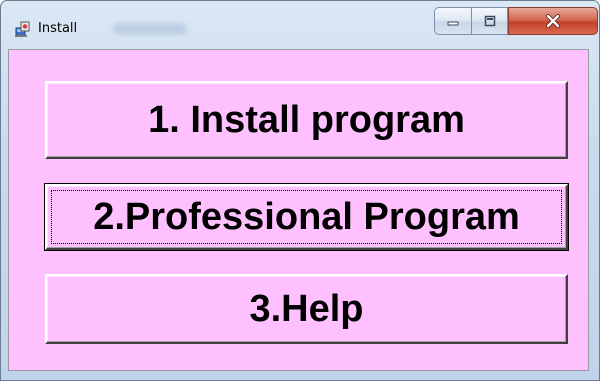  What do you see at coordinates (150, 29) in the screenshot?
I see `blurred-title-suffix` at bounding box center [150, 29].